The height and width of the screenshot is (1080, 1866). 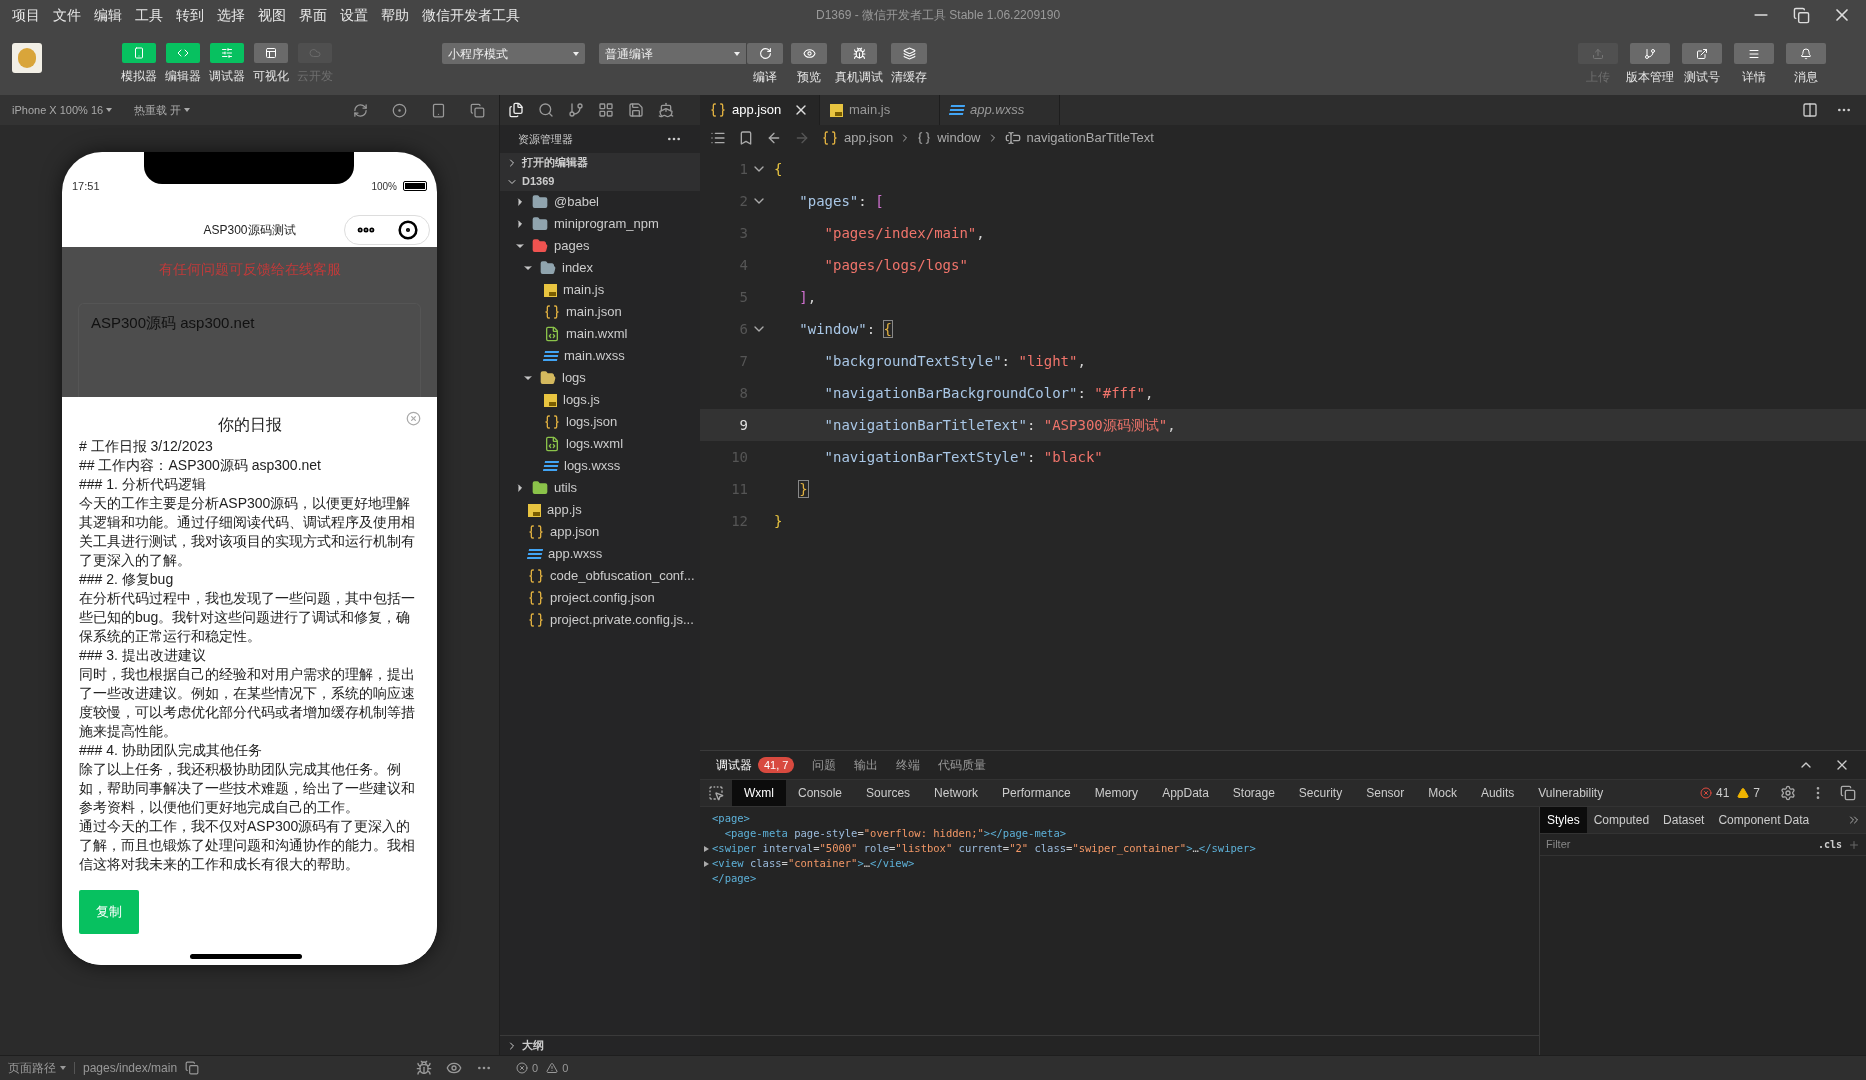 What do you see at coordinates (759, 793) in the screenshot?
I see `devtools-tab: Wxml` at bounding box center [759, 793].